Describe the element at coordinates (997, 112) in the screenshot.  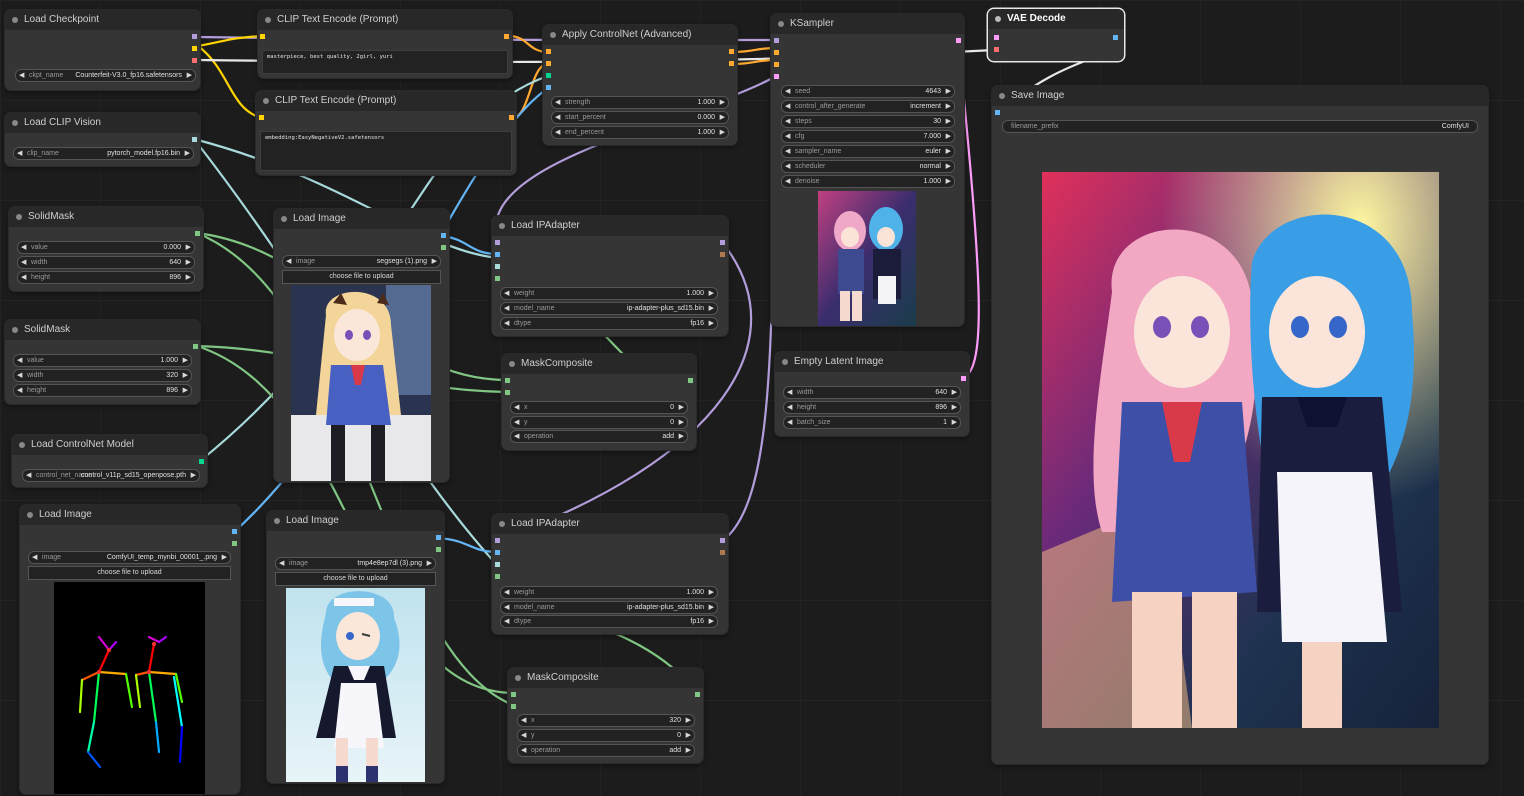
I see `images-input-slot` at that location.